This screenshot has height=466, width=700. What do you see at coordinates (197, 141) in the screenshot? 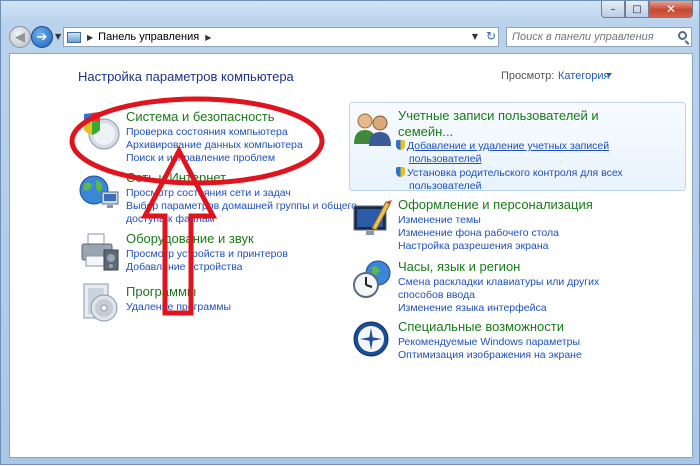
I see `annotation-ellipse` at bounding box center [197, 141].